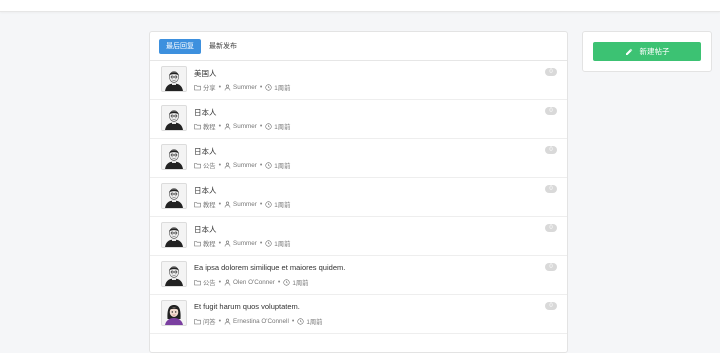 The width and height of the screenshot is (720, 353). I want to click on new-post-button: 新建帖子, so click(647, 51).